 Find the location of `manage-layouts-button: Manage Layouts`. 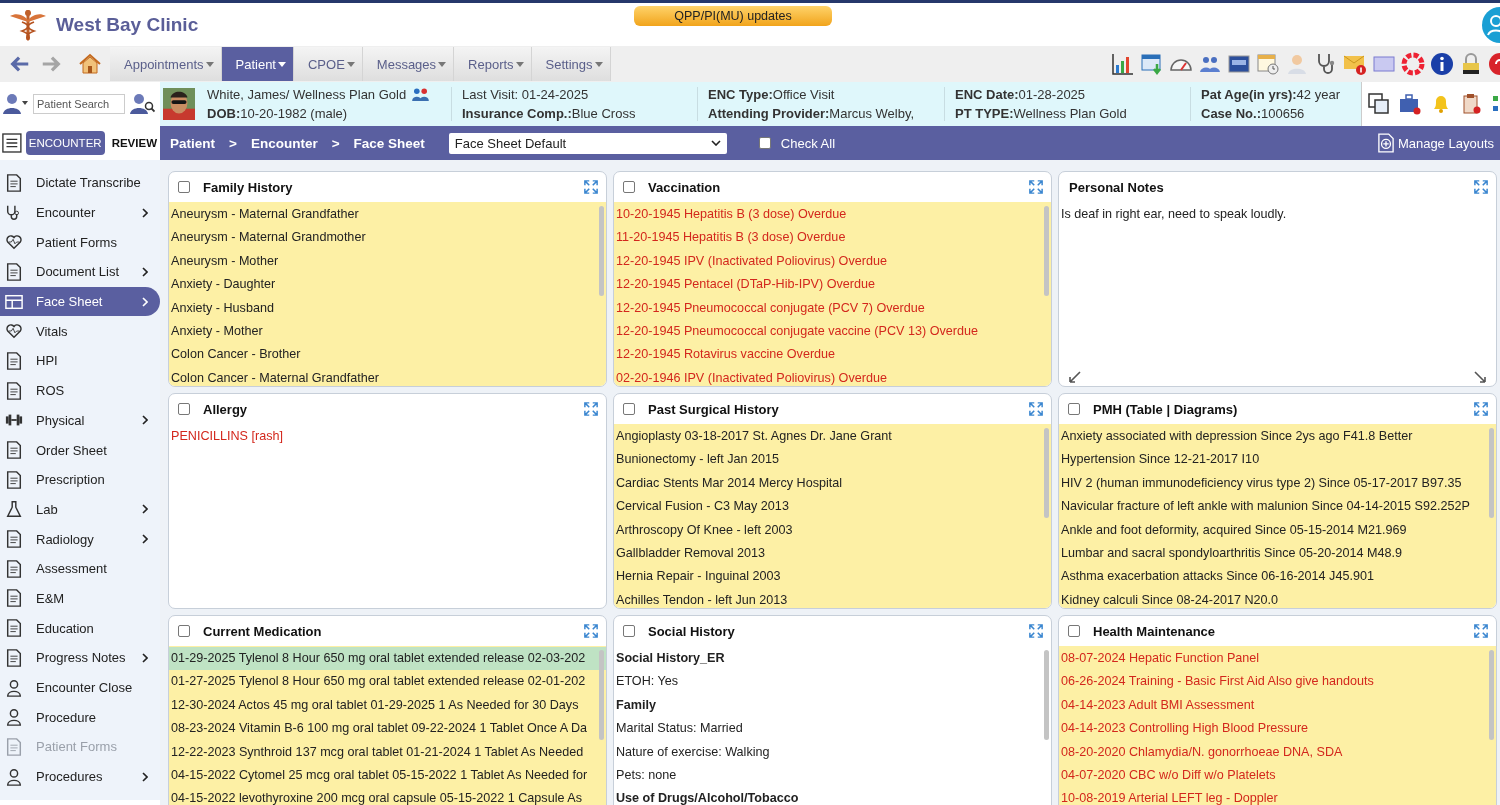

manage-layouts-button: Manage Layouts is located at coordinates (1435, 143).